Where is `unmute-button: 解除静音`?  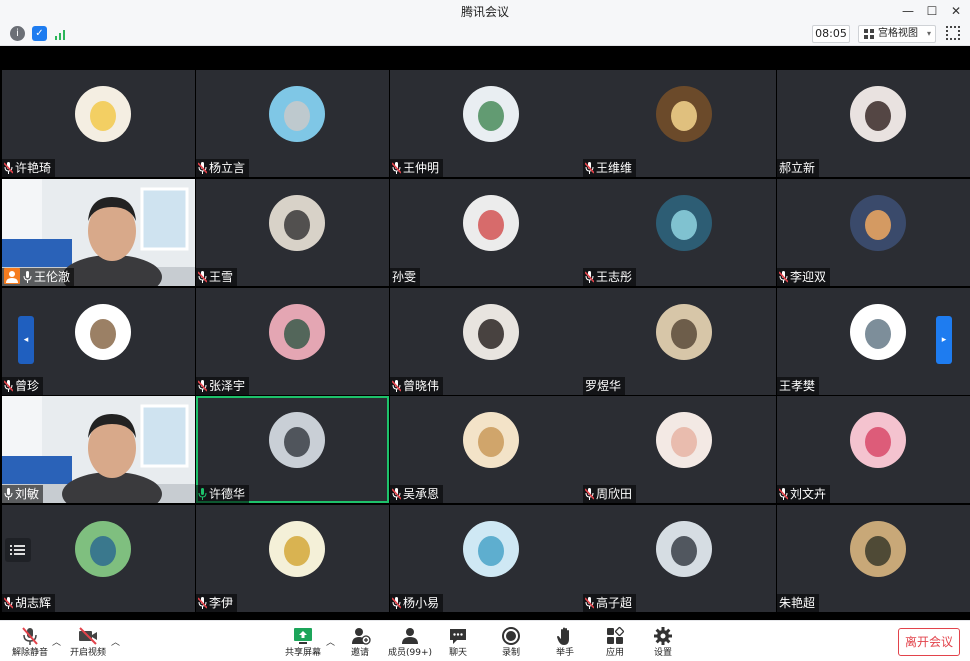
unmute-button: 解除静音 is located at coordinates (30, 642).